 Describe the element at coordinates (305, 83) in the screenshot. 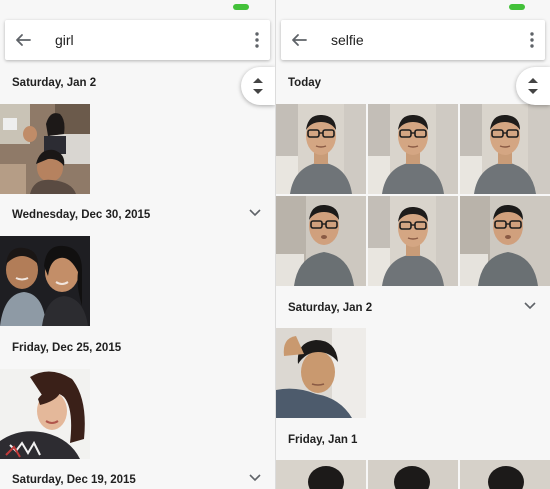

I see `date-label: Today` at that location.